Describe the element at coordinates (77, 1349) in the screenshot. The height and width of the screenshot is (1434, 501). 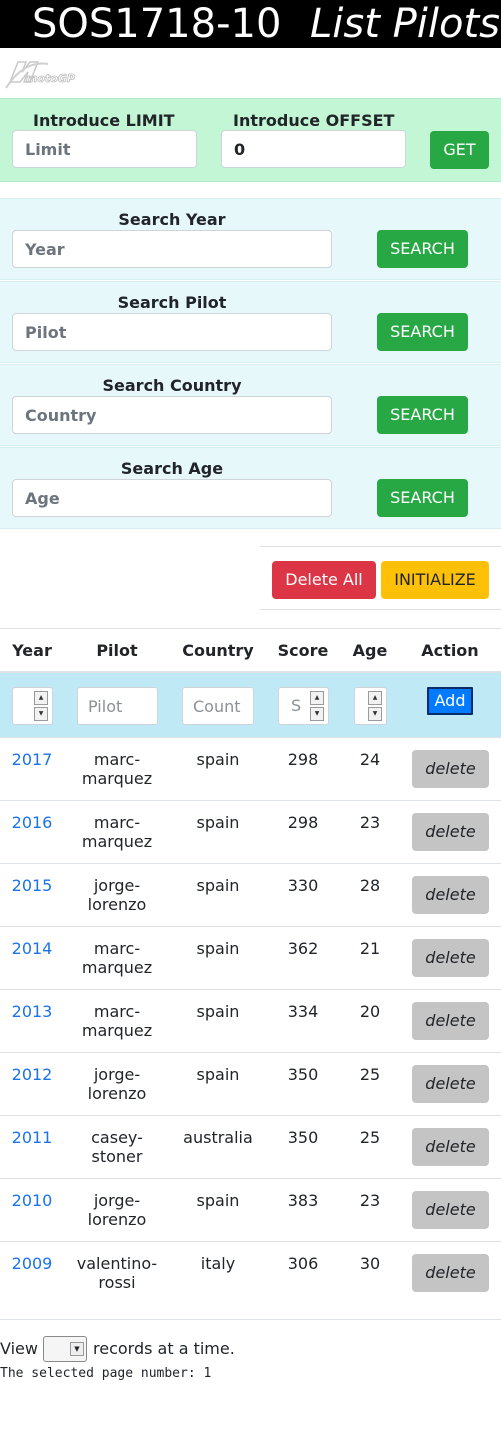
I see `chevron-down-icon: ▼` at that location.